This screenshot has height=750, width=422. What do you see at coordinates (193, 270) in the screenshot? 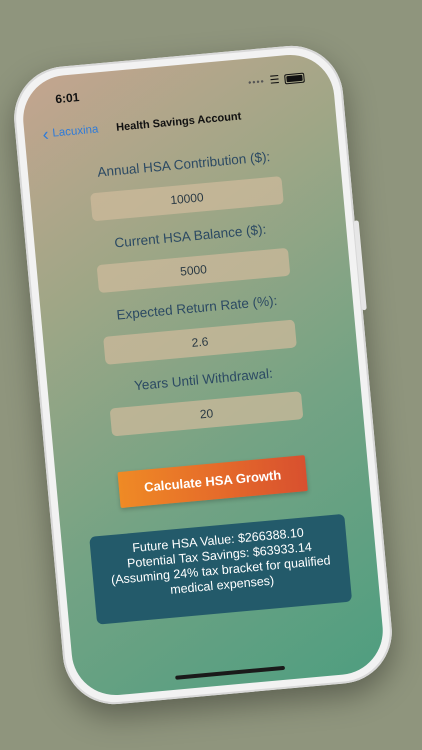
I see `balance-input: 5000` at bounding box center [193, 270].